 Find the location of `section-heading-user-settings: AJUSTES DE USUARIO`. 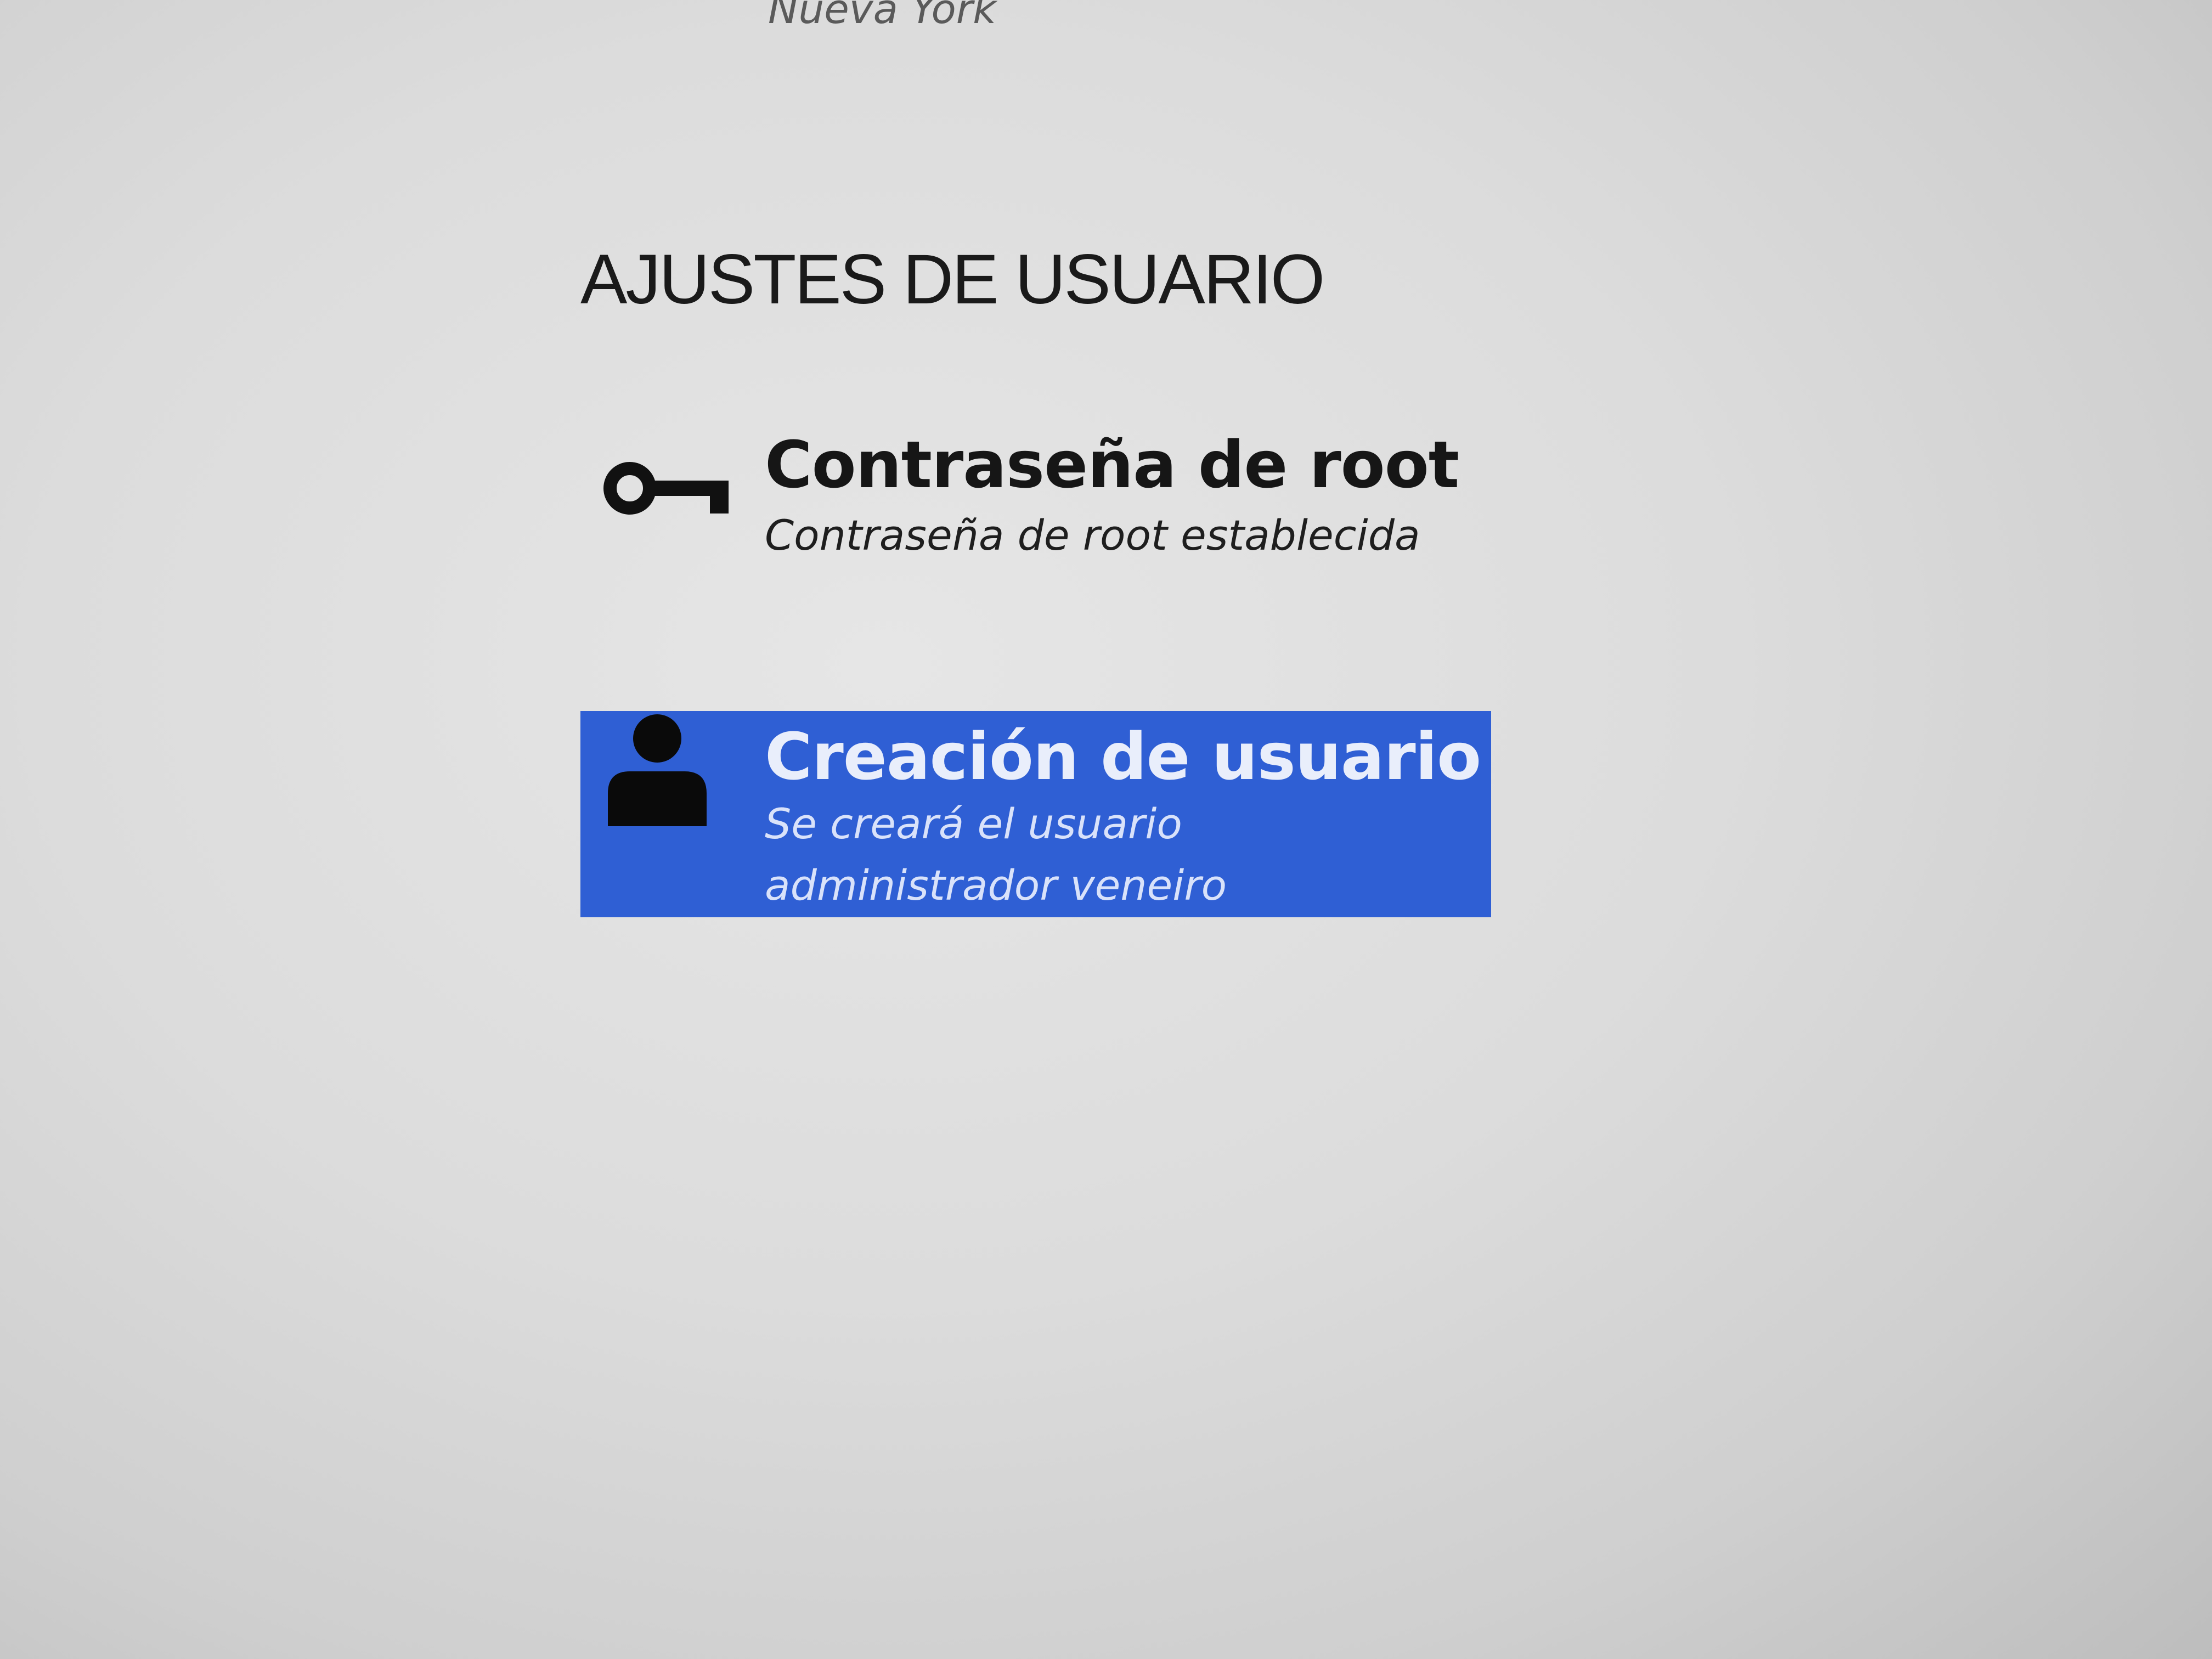

section-heading-user-settings: AJUSTES DE USUARIO is located at coordinates (952, 279).